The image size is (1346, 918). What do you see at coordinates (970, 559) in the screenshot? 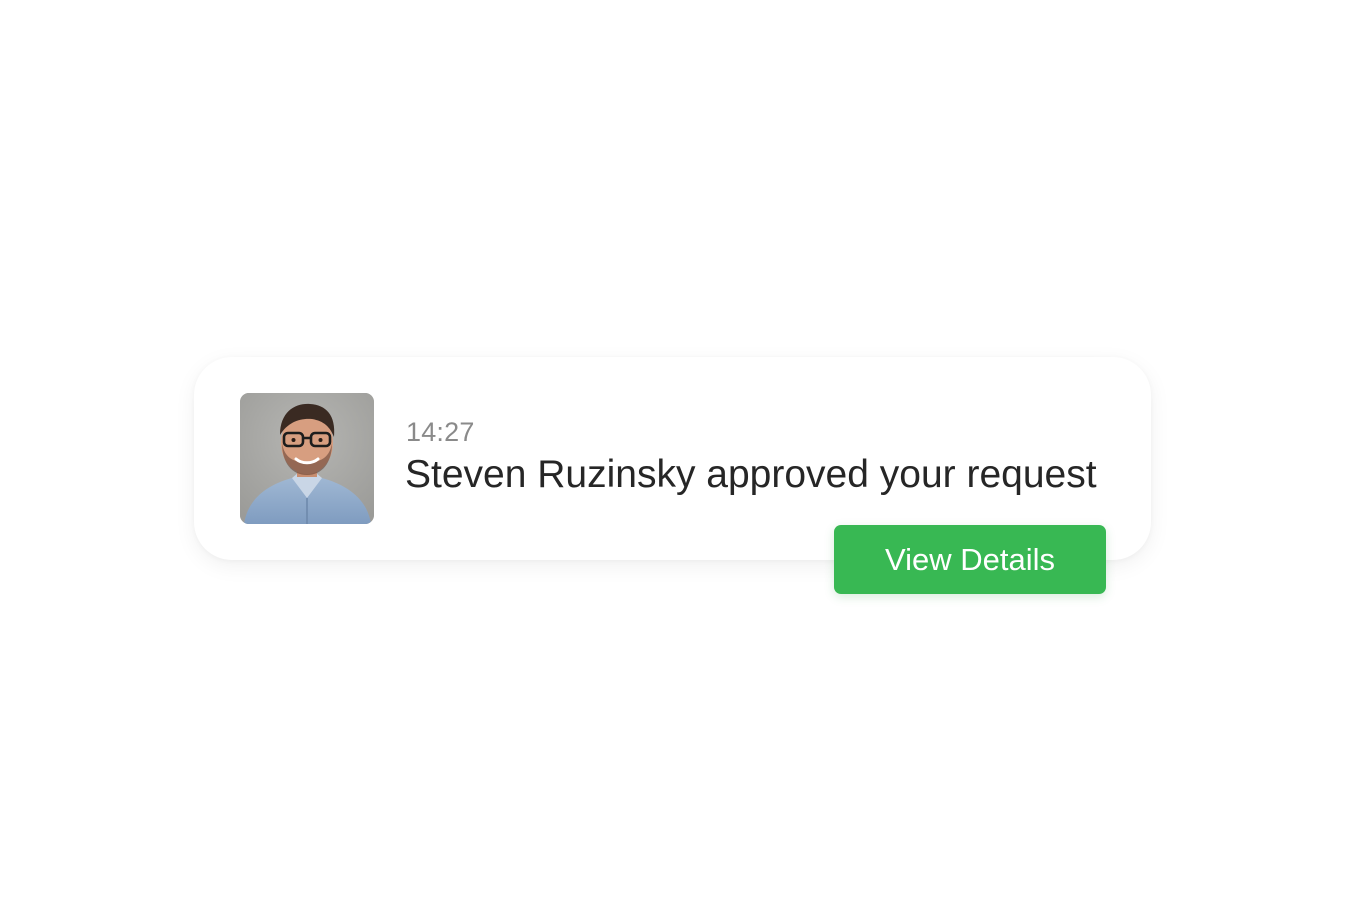
I see `view-details-button: View Details` at bounding box center [970, 559].